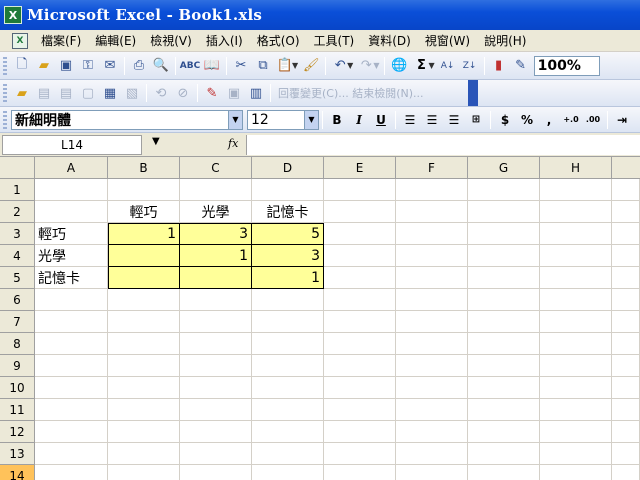 The width and height of the screenshot is (640, 480). I want to click on review-icon: ⟲, so click(161, 93).